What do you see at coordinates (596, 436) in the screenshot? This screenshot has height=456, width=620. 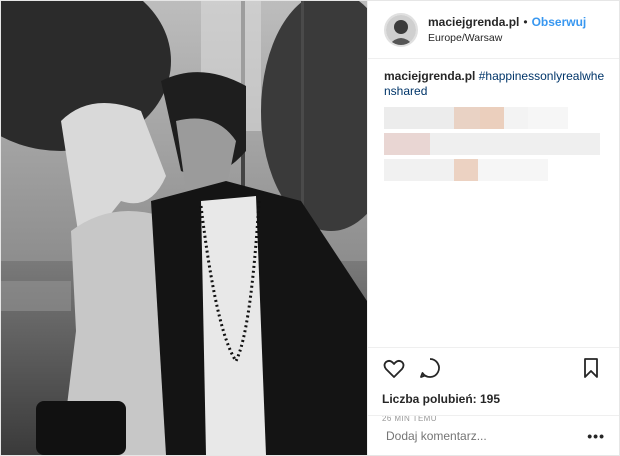 I see `more-options-icon: •••` at bounding box center [596, 436].